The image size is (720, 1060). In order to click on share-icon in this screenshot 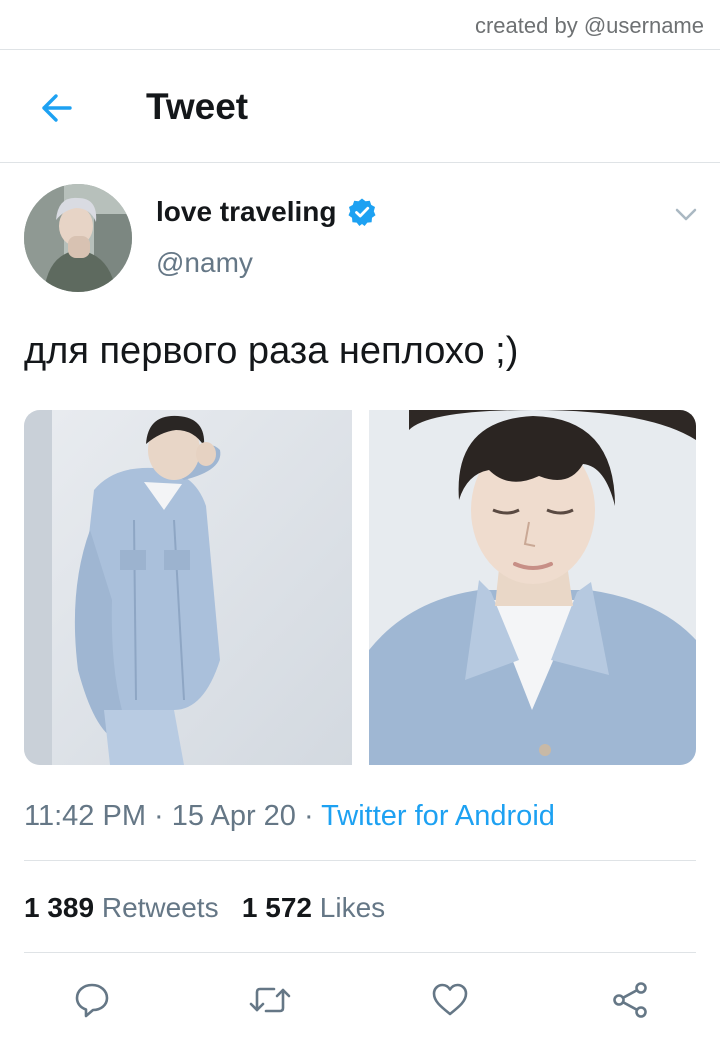, I will do `click(630, 1000)`.